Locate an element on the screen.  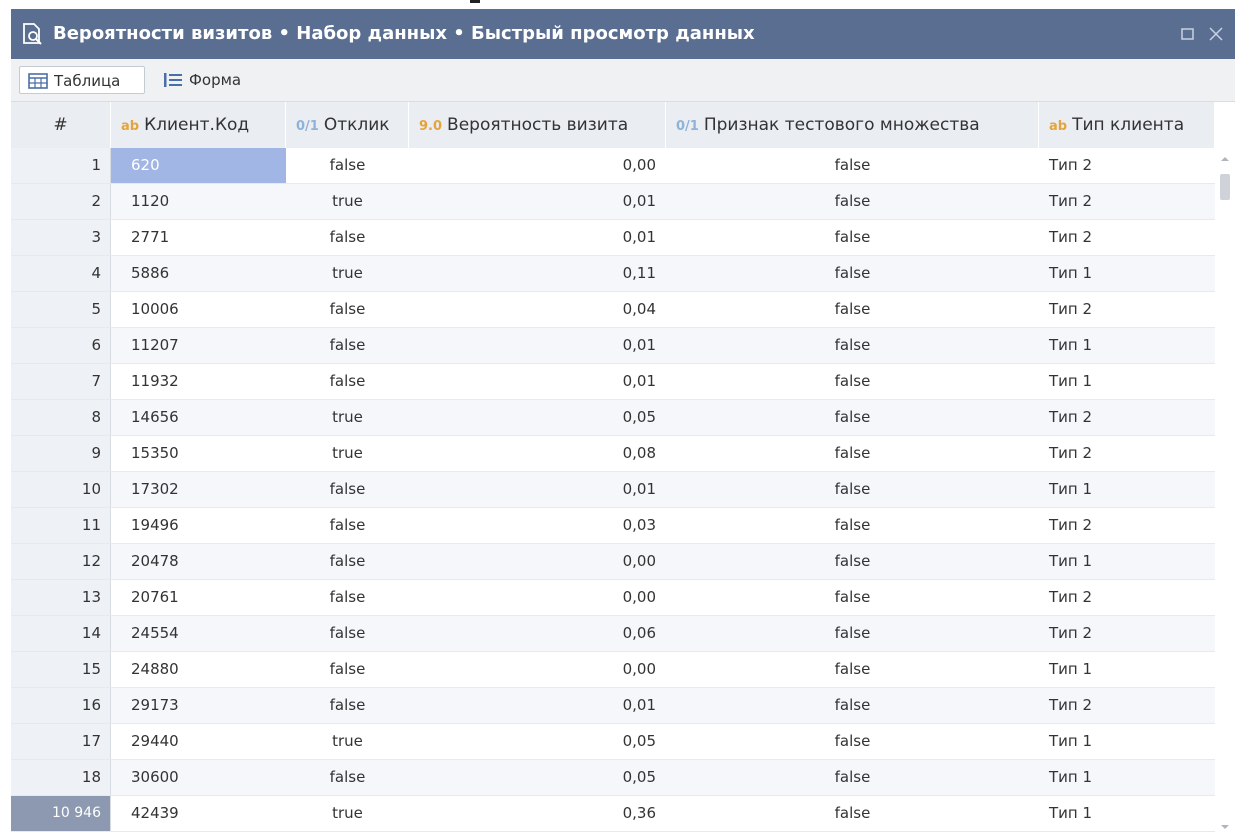
column-header-client-code: ab Клиент.Код is located at coordinates (198, 125).